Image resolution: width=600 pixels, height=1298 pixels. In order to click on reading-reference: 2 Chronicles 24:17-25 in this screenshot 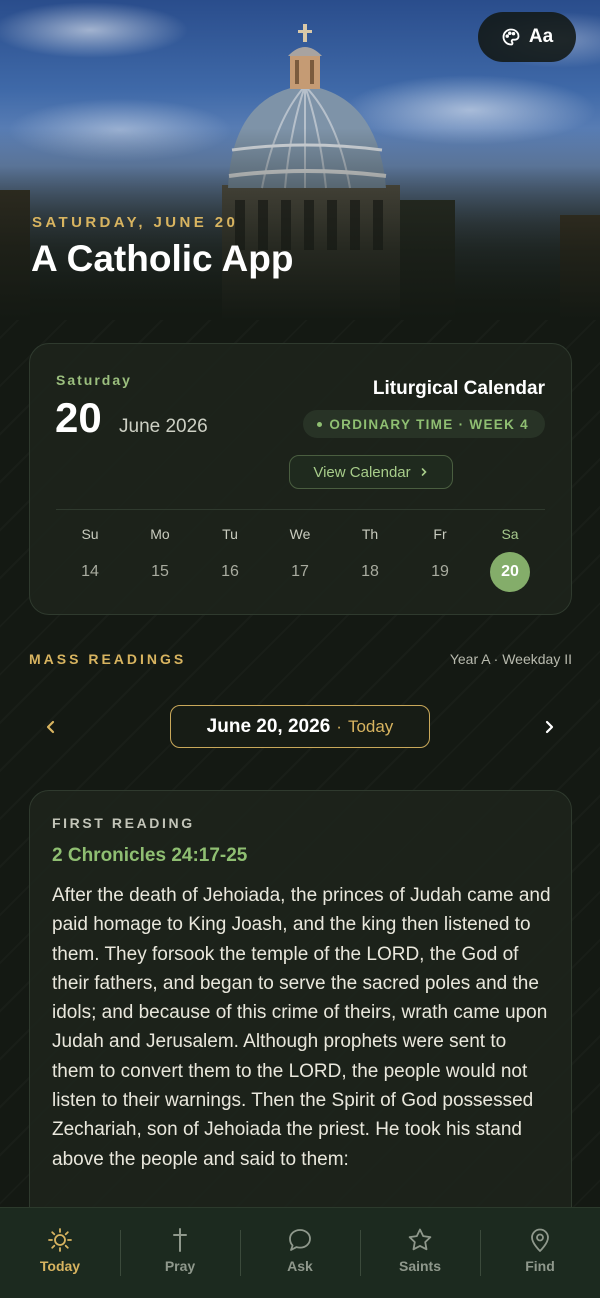, I will do `click(149, 856)`.